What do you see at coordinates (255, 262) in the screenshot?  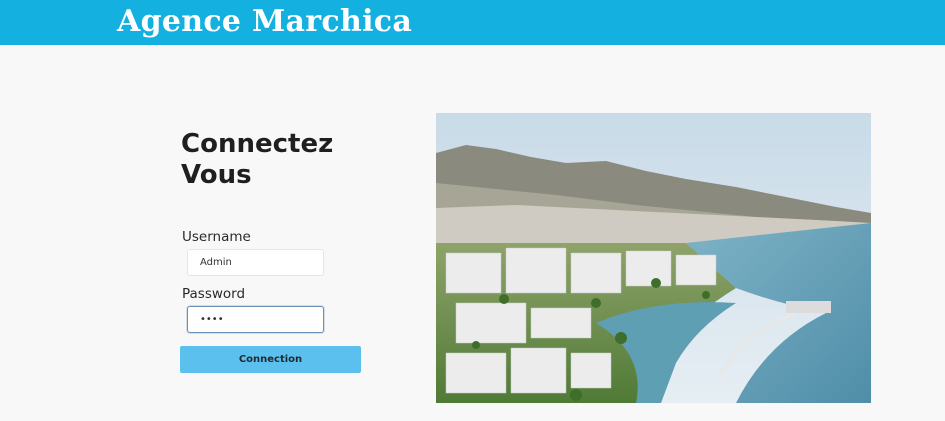 I see `username-input` at bounding box center [255, 262].